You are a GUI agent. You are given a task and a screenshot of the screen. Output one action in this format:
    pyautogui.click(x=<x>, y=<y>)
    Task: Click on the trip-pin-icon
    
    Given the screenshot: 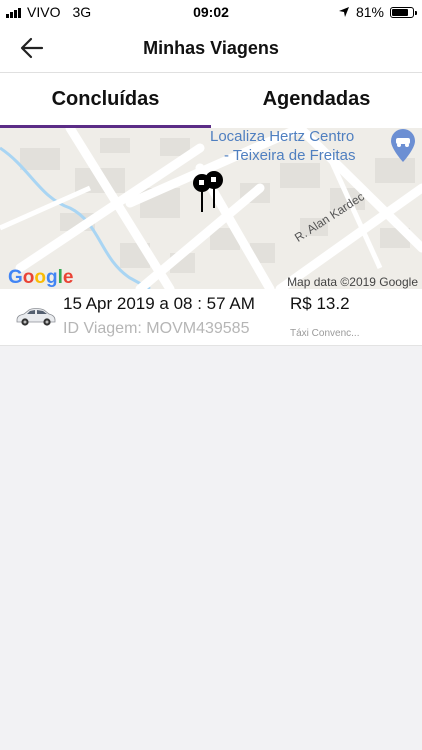 What is the action you would take?
    pyautogui.click(x=208, y=191)
    